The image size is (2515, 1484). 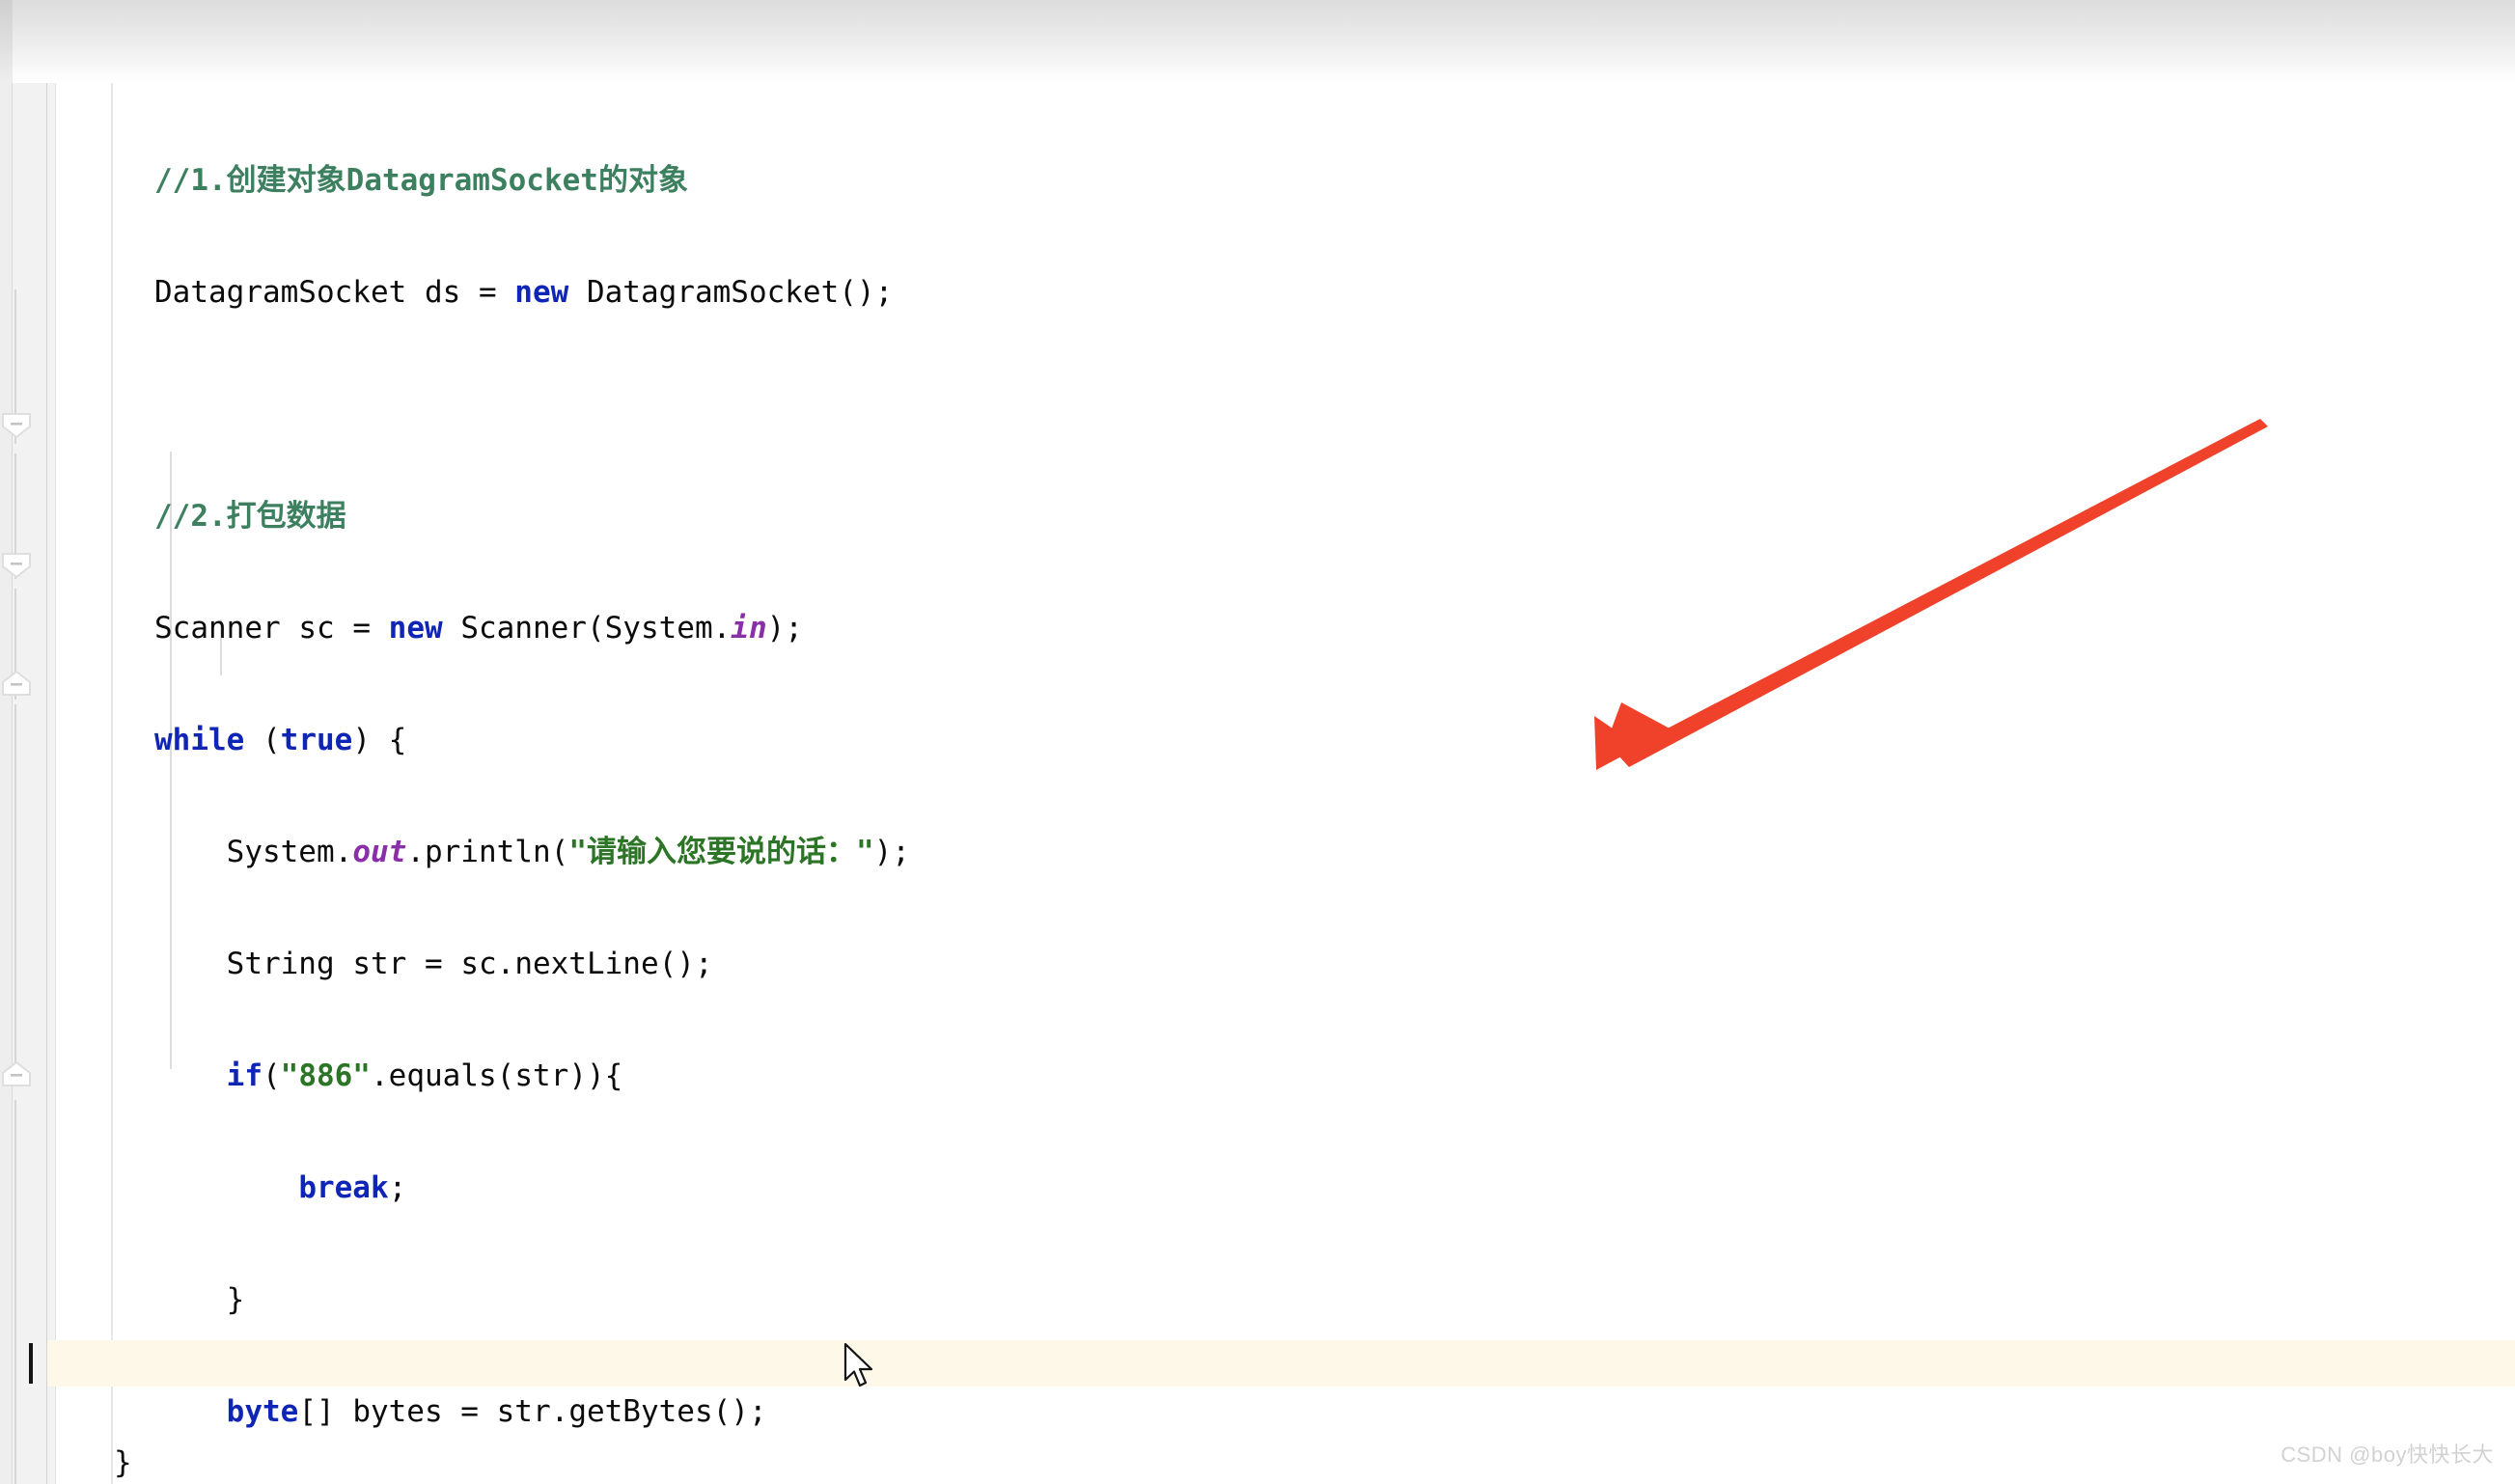 I want to click on gutter-divider-line, so click(x=46, y=742).